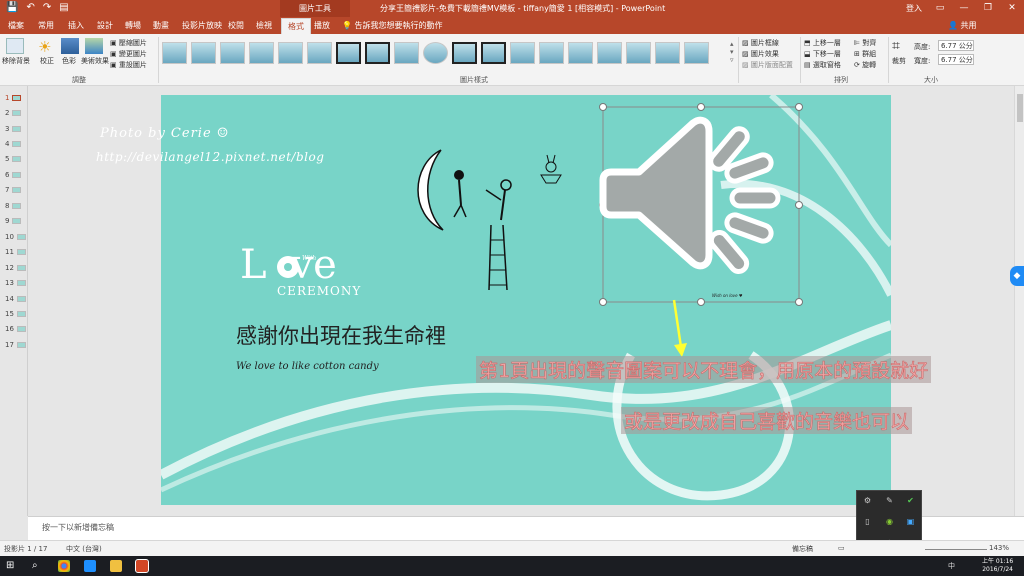 This screenshot has height=576, width=1024. What do you see at coordinates (133, 25) in the screenshot?
I see `tab-transitions: 轉場` at bounding box center [133, 25].